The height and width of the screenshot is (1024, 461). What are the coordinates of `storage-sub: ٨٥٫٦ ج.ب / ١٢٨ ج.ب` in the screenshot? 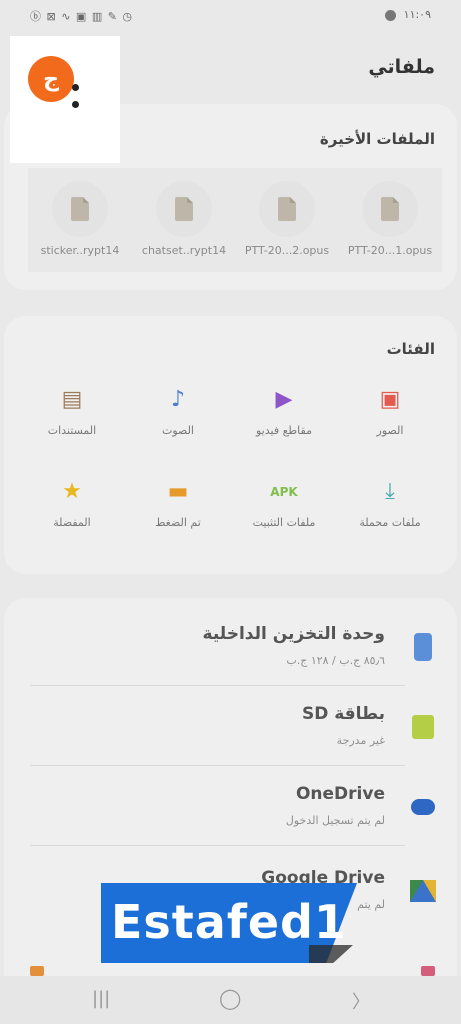 It's located at (335, 660).